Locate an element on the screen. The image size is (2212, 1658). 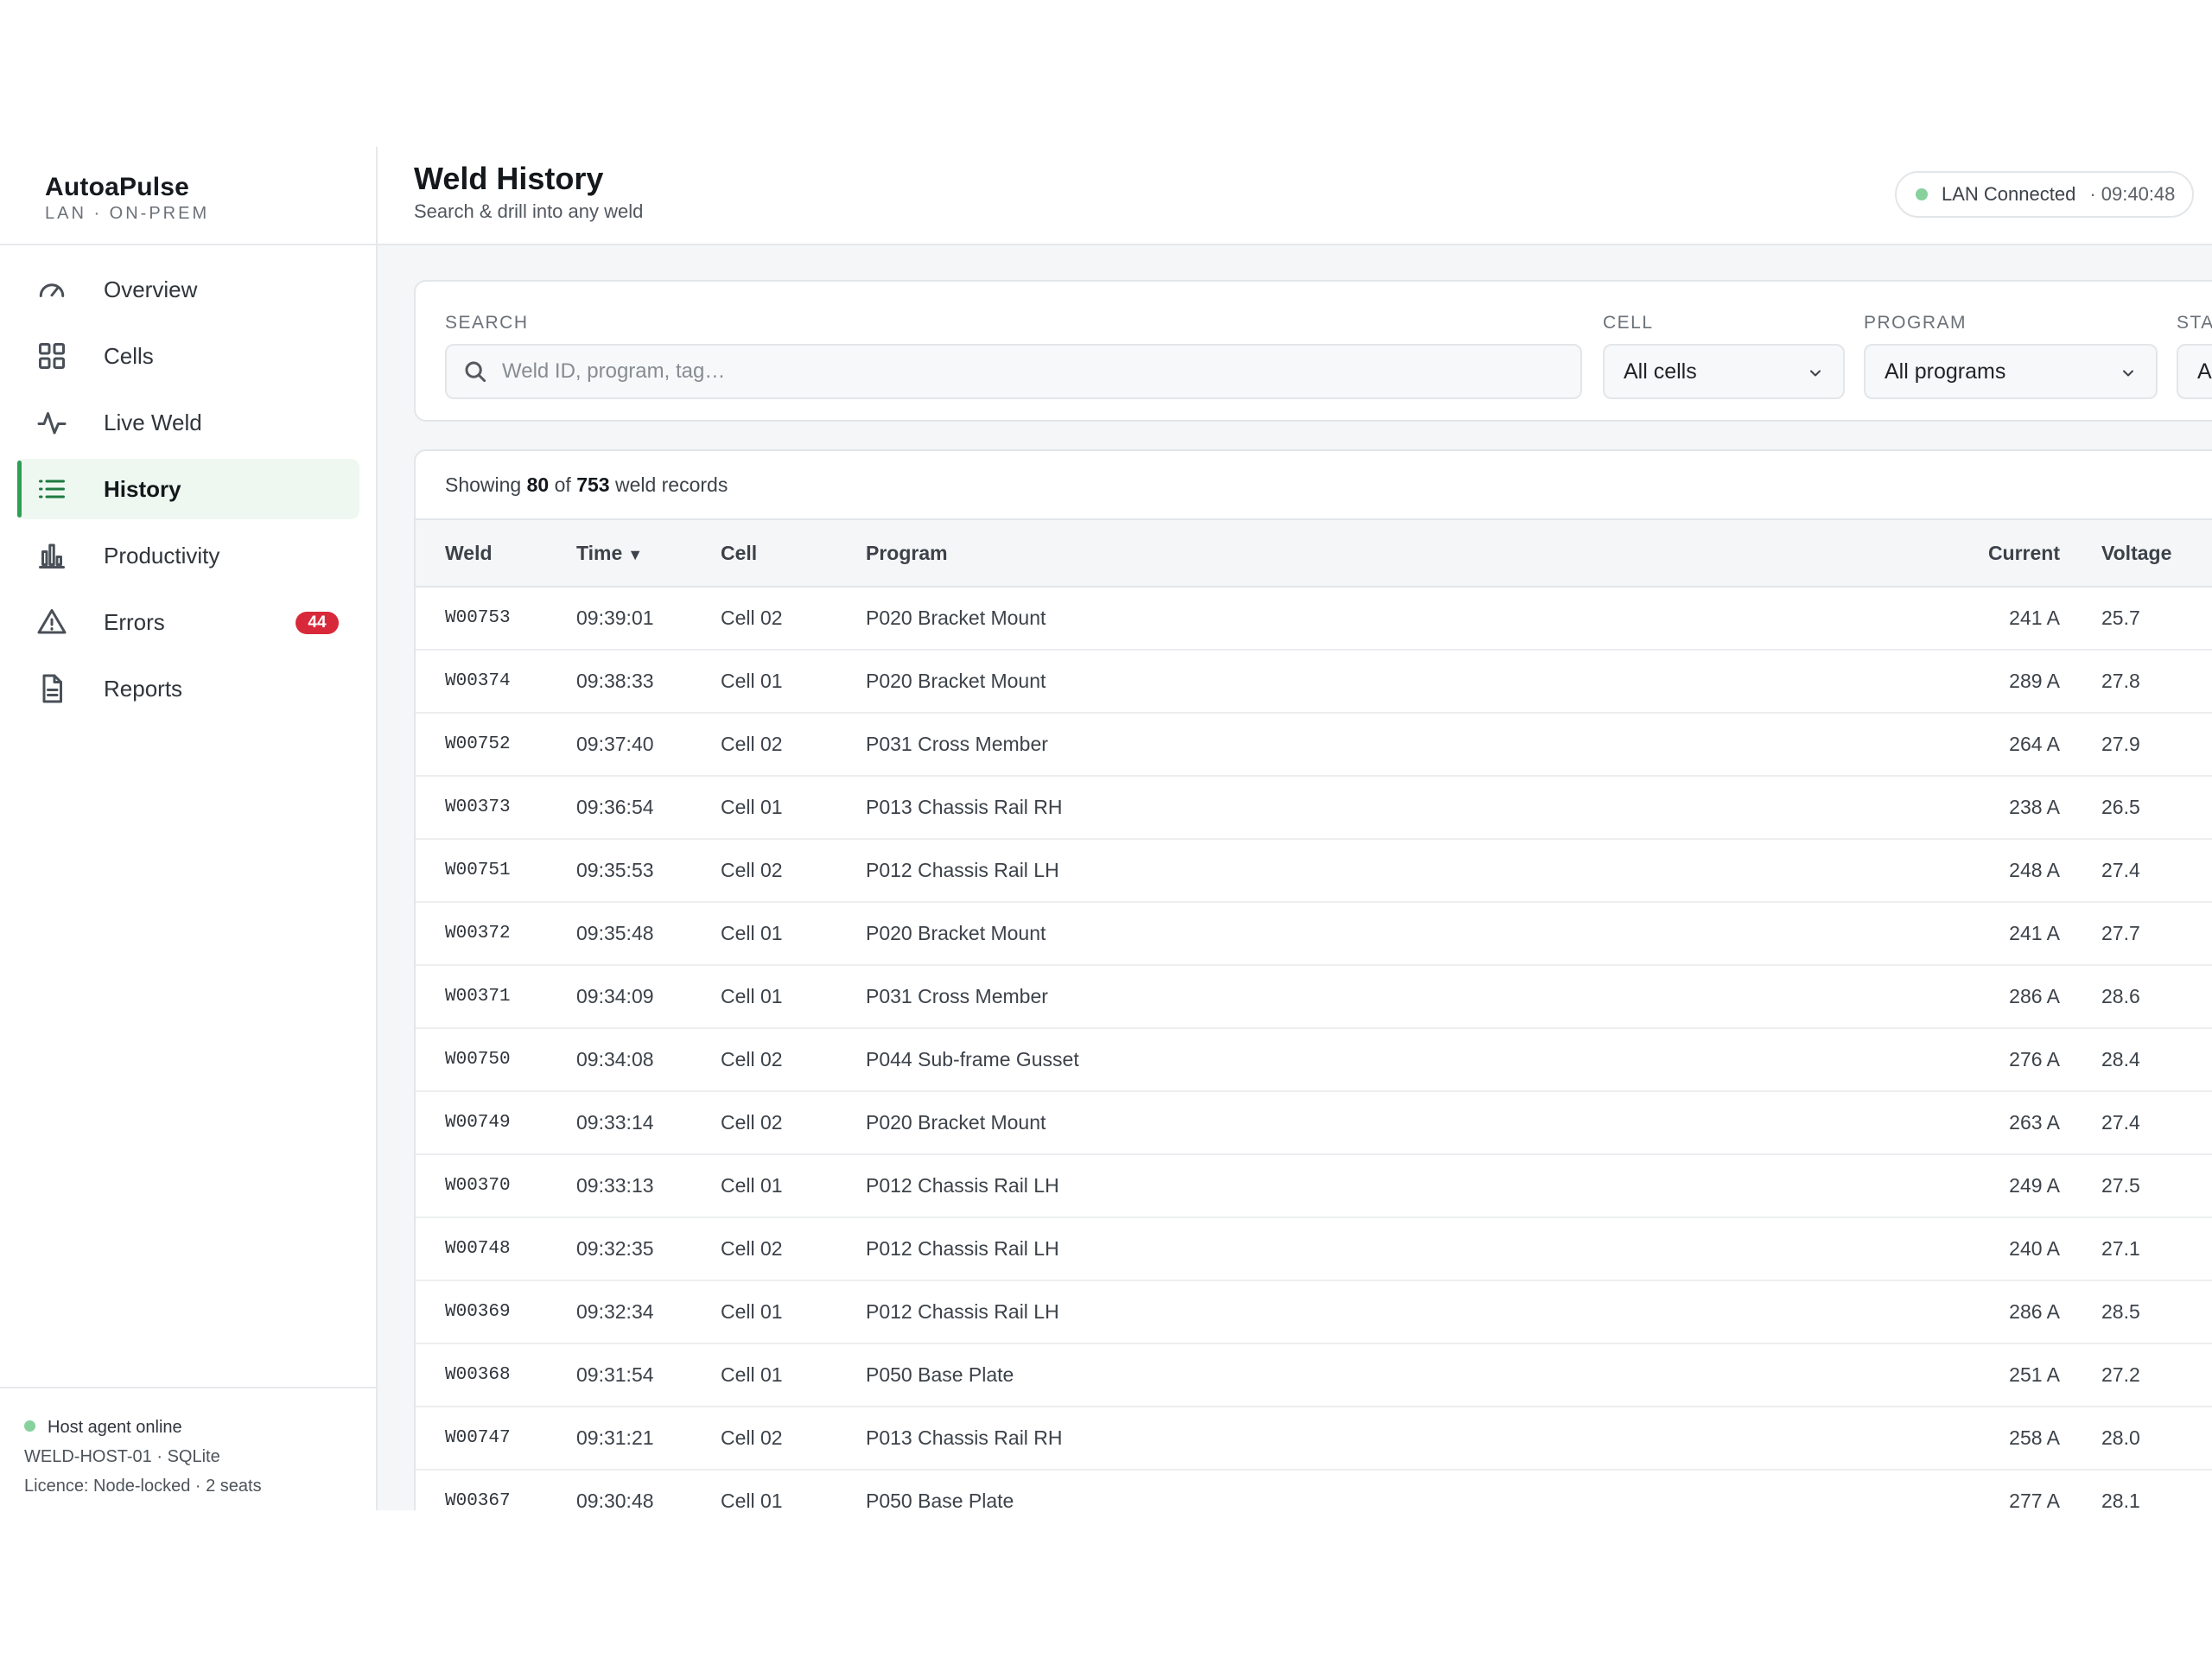
cell-filter-label: CELL is located at coordinates (1628, 323).